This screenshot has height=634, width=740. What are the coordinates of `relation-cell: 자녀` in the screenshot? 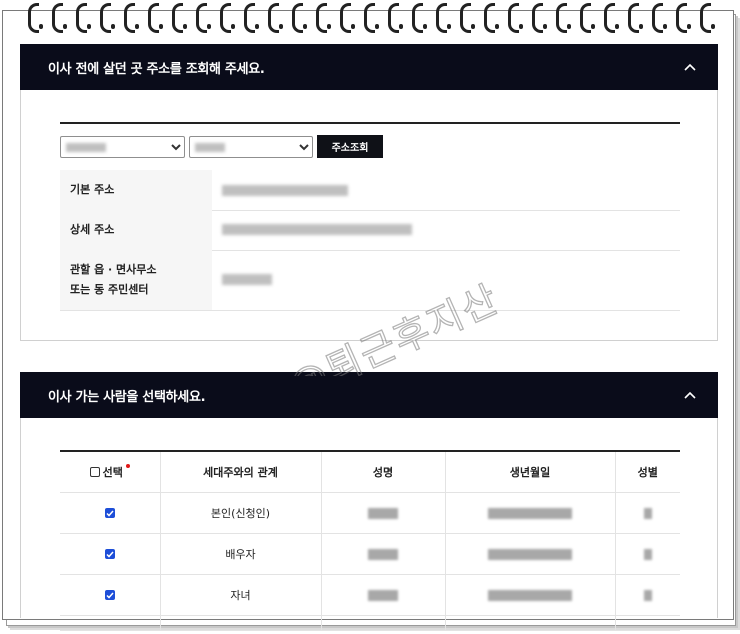 It's located at (241, 595).